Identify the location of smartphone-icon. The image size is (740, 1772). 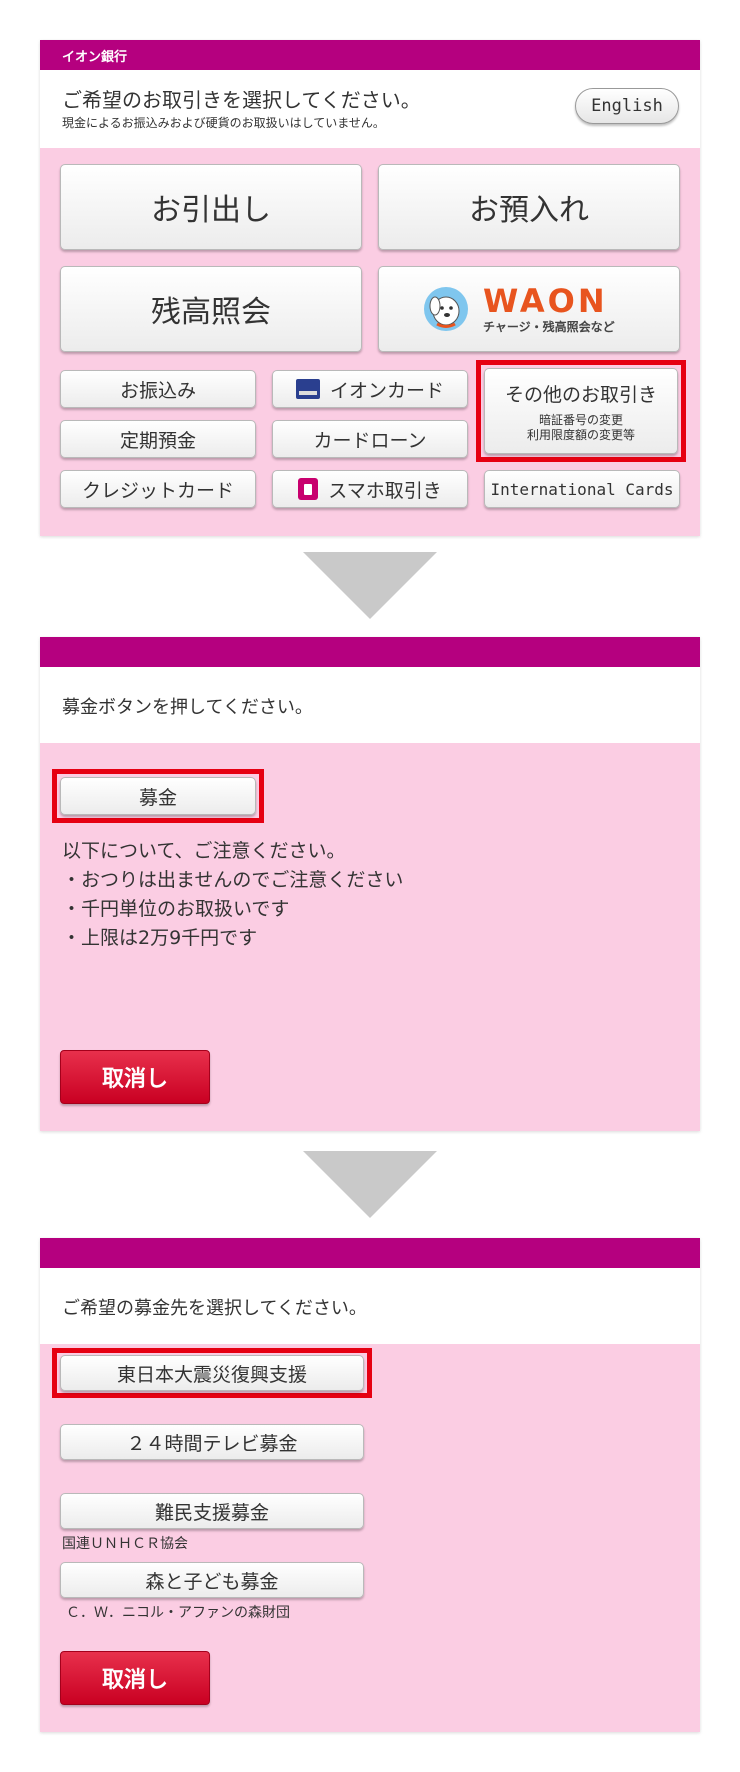
(308, 489).